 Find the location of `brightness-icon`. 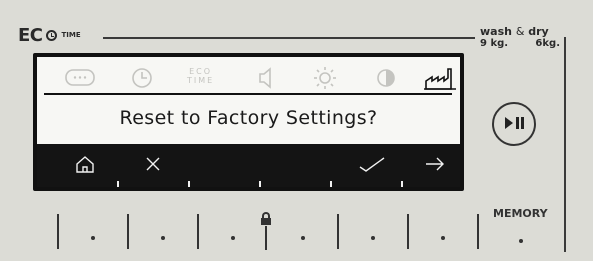

brightness-icon is located at coordinates (325, 80).